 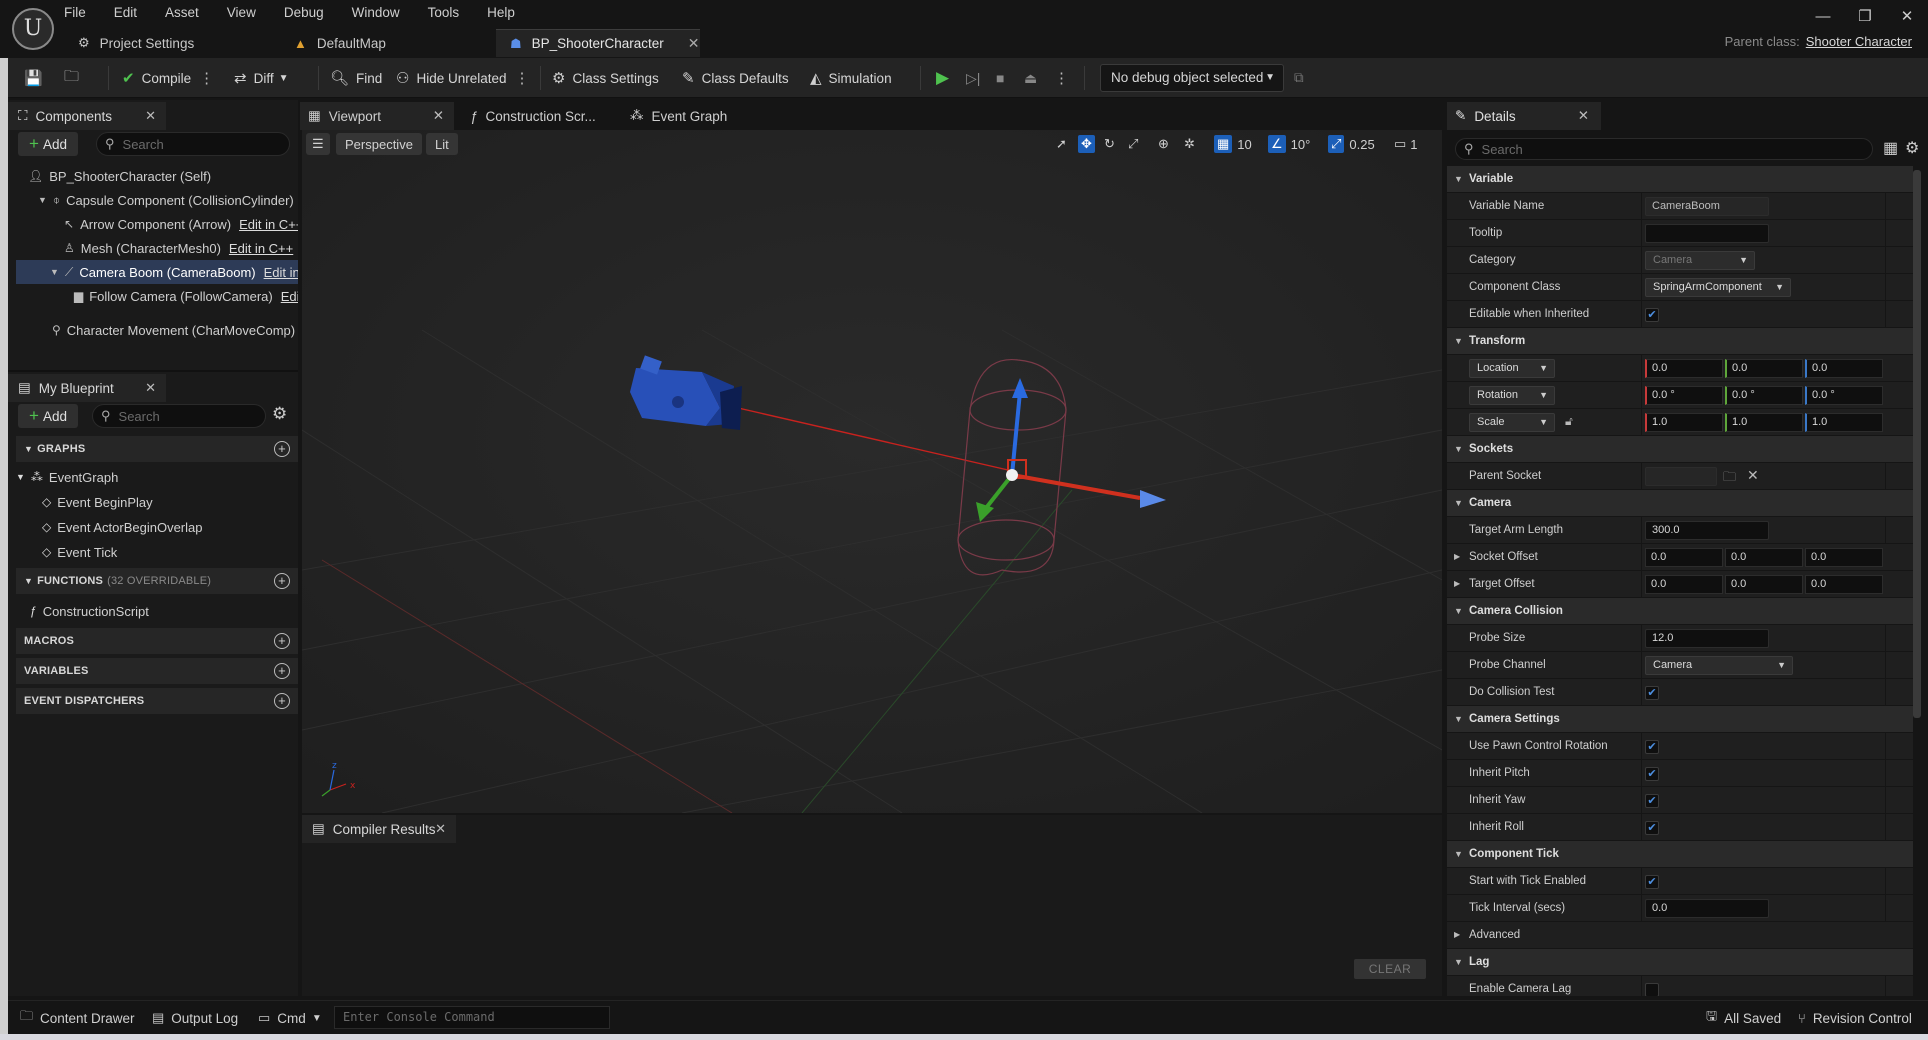 What do you see at coordinates (1233, 144) in the screenshot?
I see `grid-snap-button: ▦ 10` at bounding box center [1233, 144].